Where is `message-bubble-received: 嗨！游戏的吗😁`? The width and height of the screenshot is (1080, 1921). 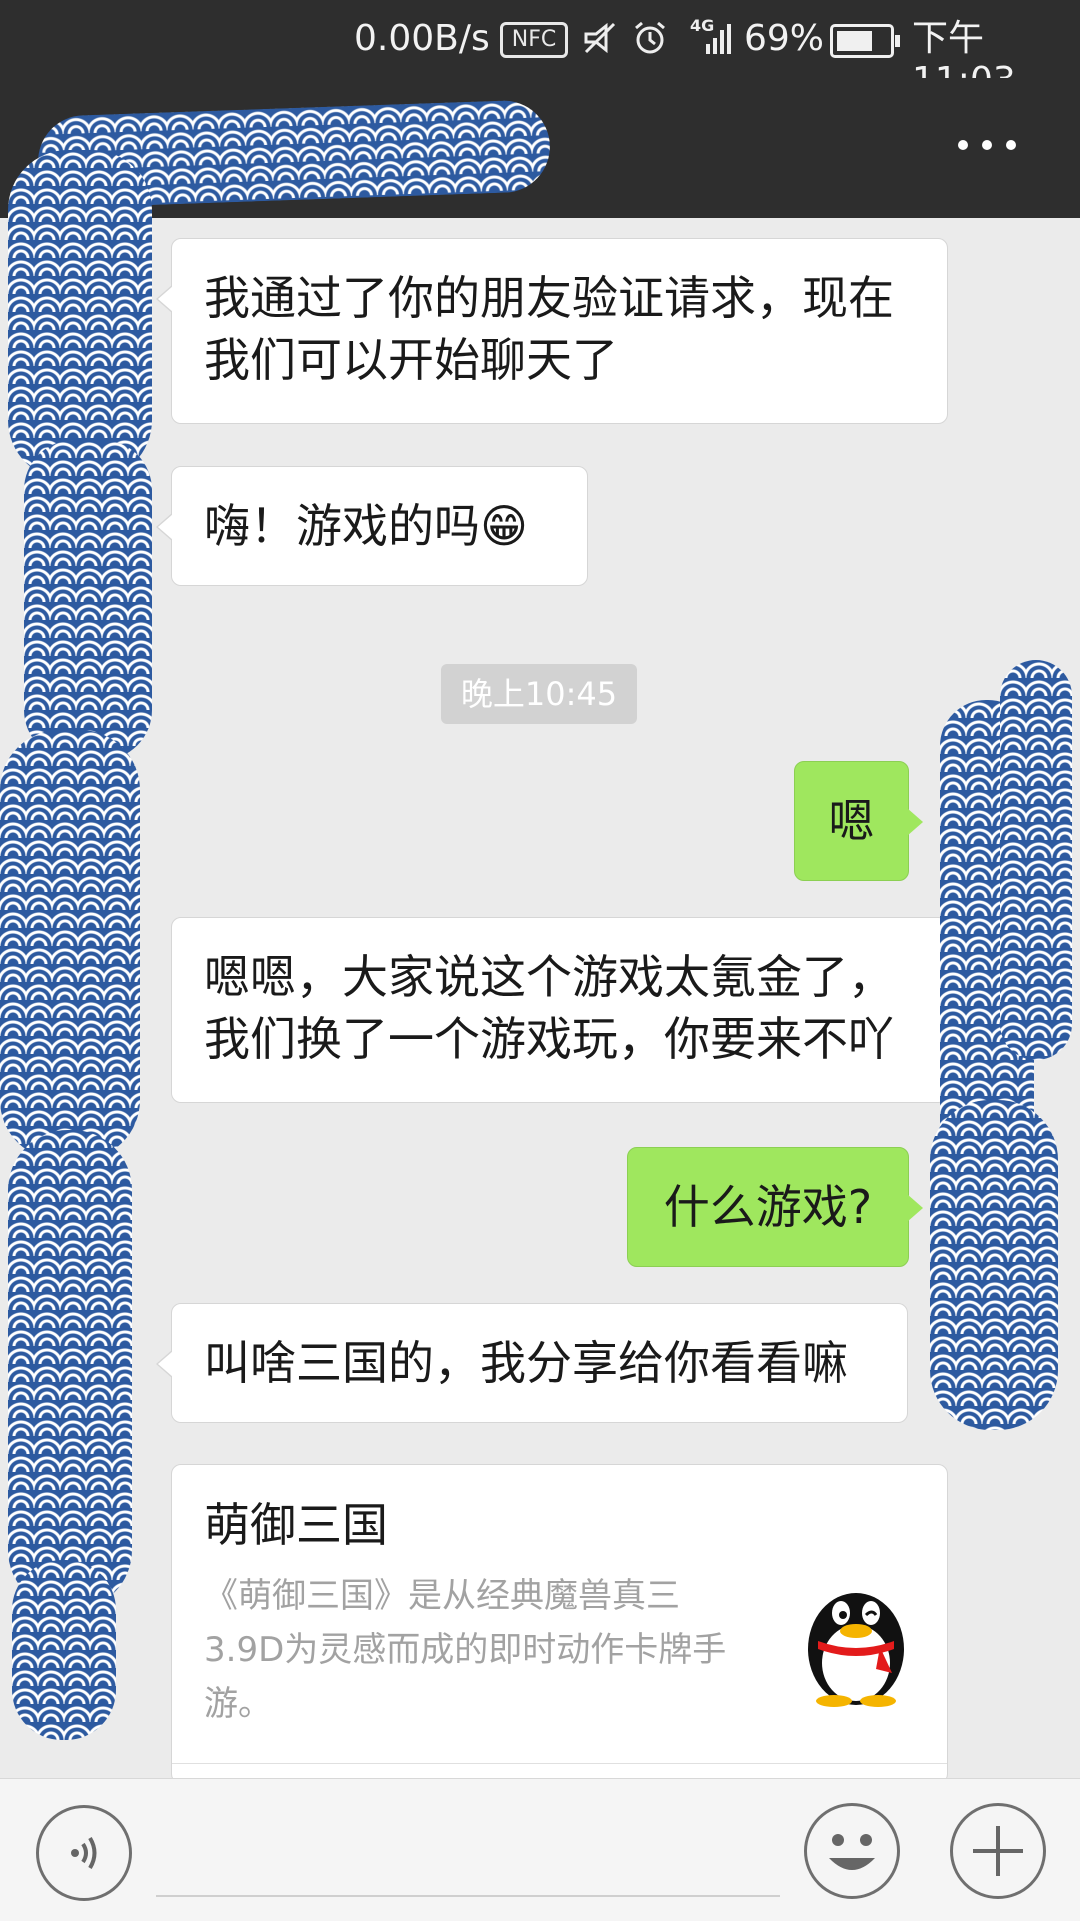 message-bubble-received: 嗨！游戏的吗😁 is located at coordinates (372, 526).